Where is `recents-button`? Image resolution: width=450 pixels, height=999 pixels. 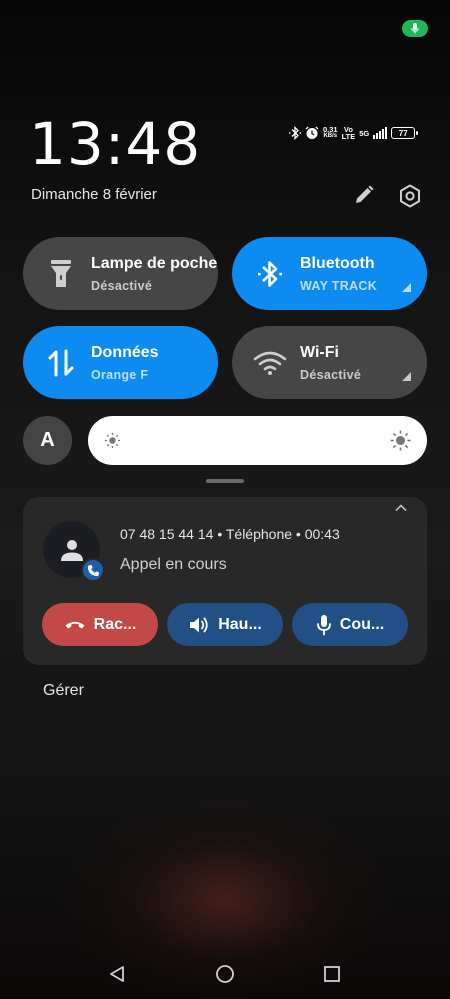
recents-button is located at coordinates (332, 974).